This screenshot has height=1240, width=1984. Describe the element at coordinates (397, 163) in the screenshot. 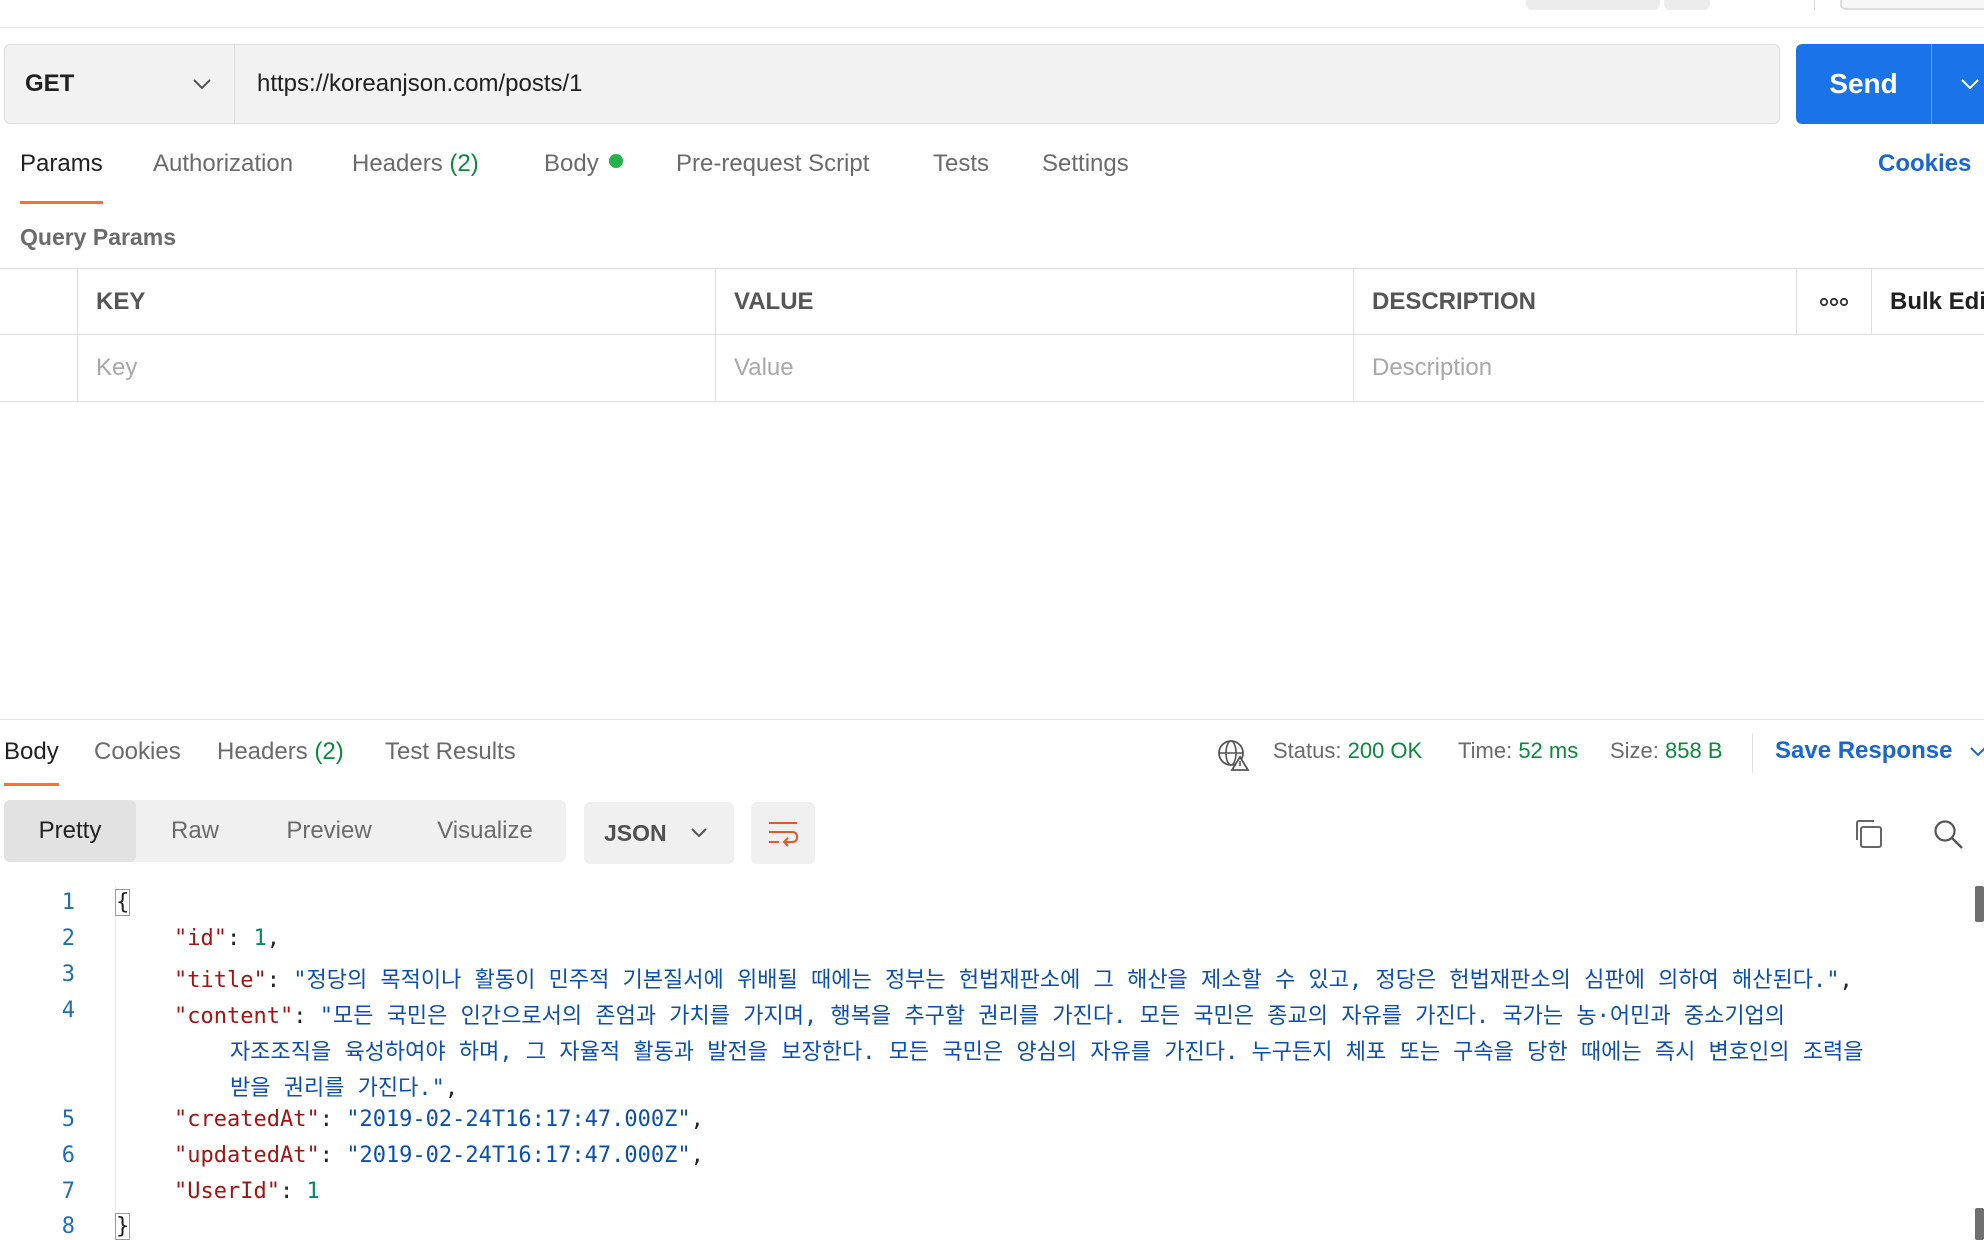

I see `tab-headers-label: Headers` at that location.